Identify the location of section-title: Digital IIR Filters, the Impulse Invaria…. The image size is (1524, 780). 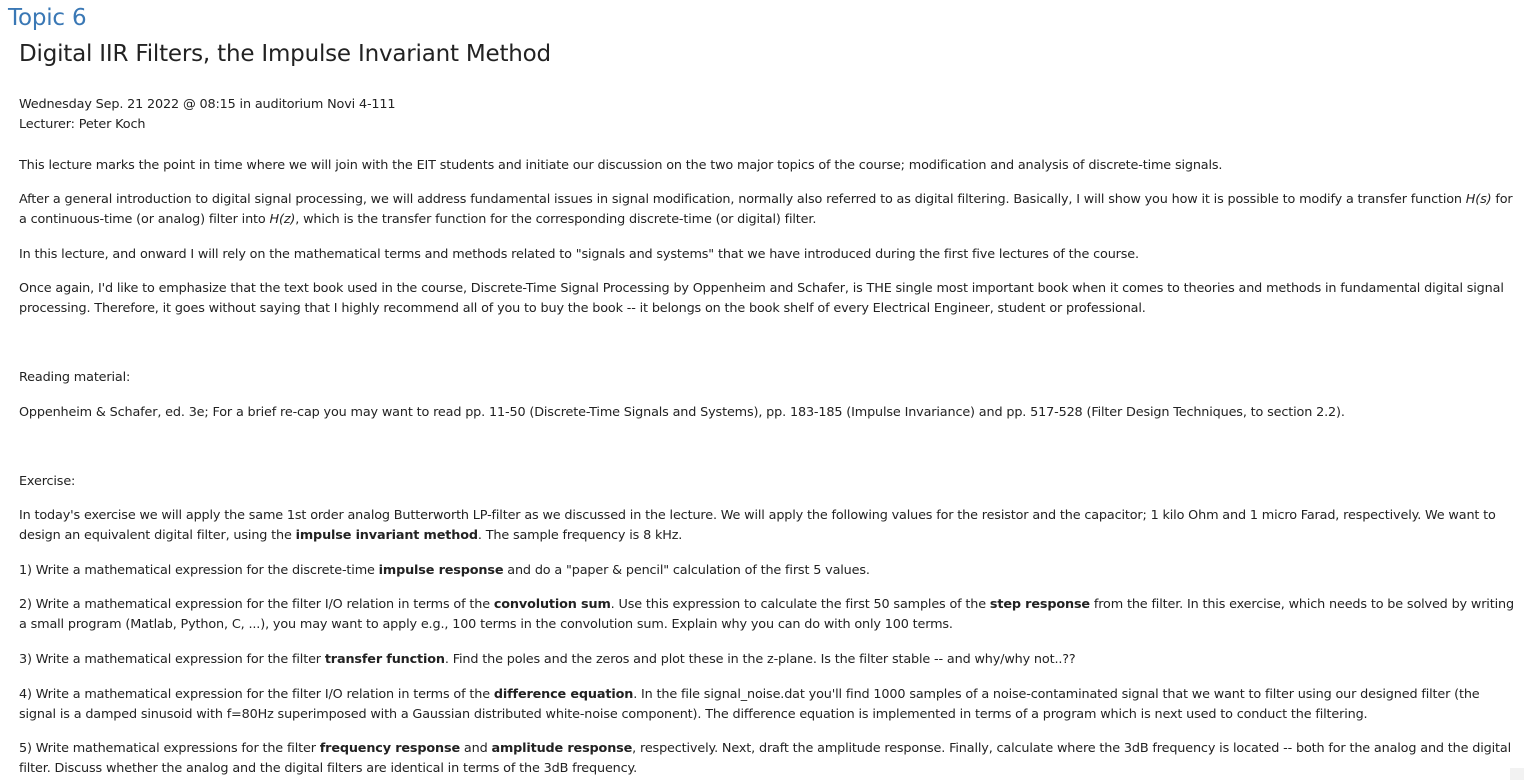
(285, 54).